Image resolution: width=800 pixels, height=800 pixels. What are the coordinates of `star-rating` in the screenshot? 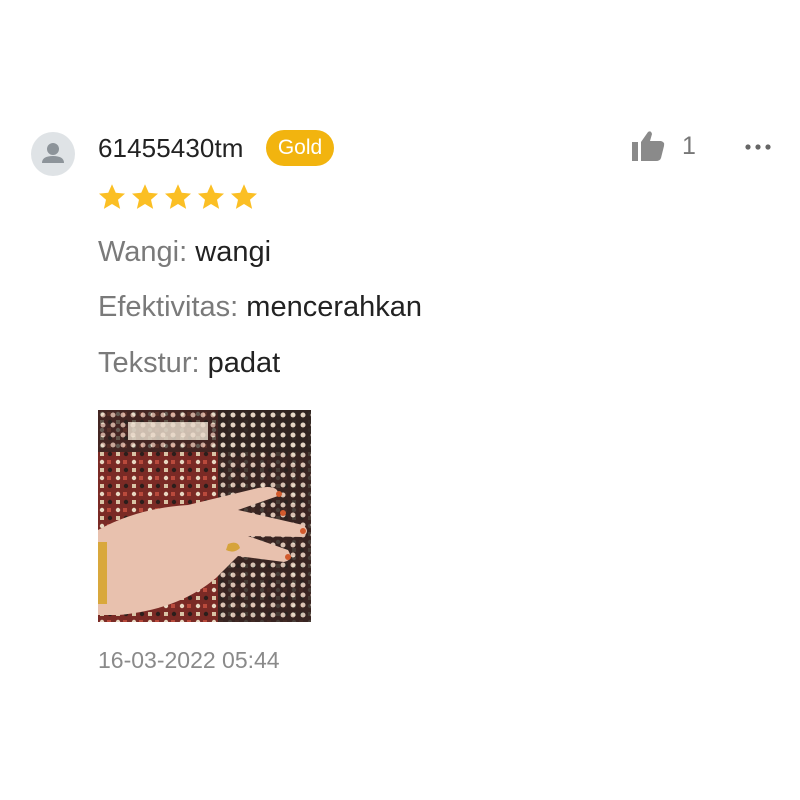 It's located at (178, 197).